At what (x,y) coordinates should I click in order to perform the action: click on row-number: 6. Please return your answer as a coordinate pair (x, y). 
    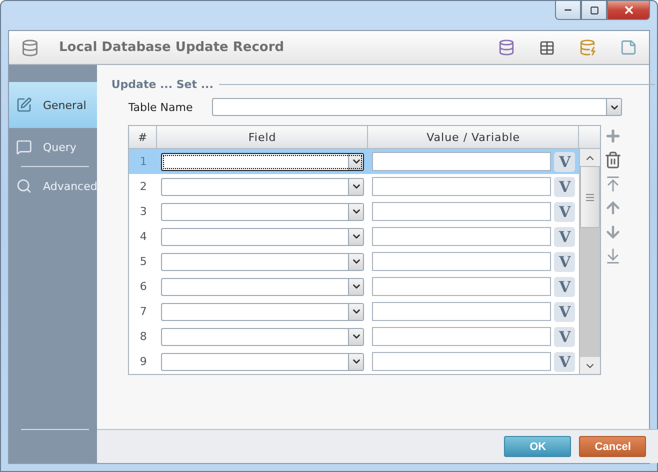
    Looking at the image, I should click on (143, 286).